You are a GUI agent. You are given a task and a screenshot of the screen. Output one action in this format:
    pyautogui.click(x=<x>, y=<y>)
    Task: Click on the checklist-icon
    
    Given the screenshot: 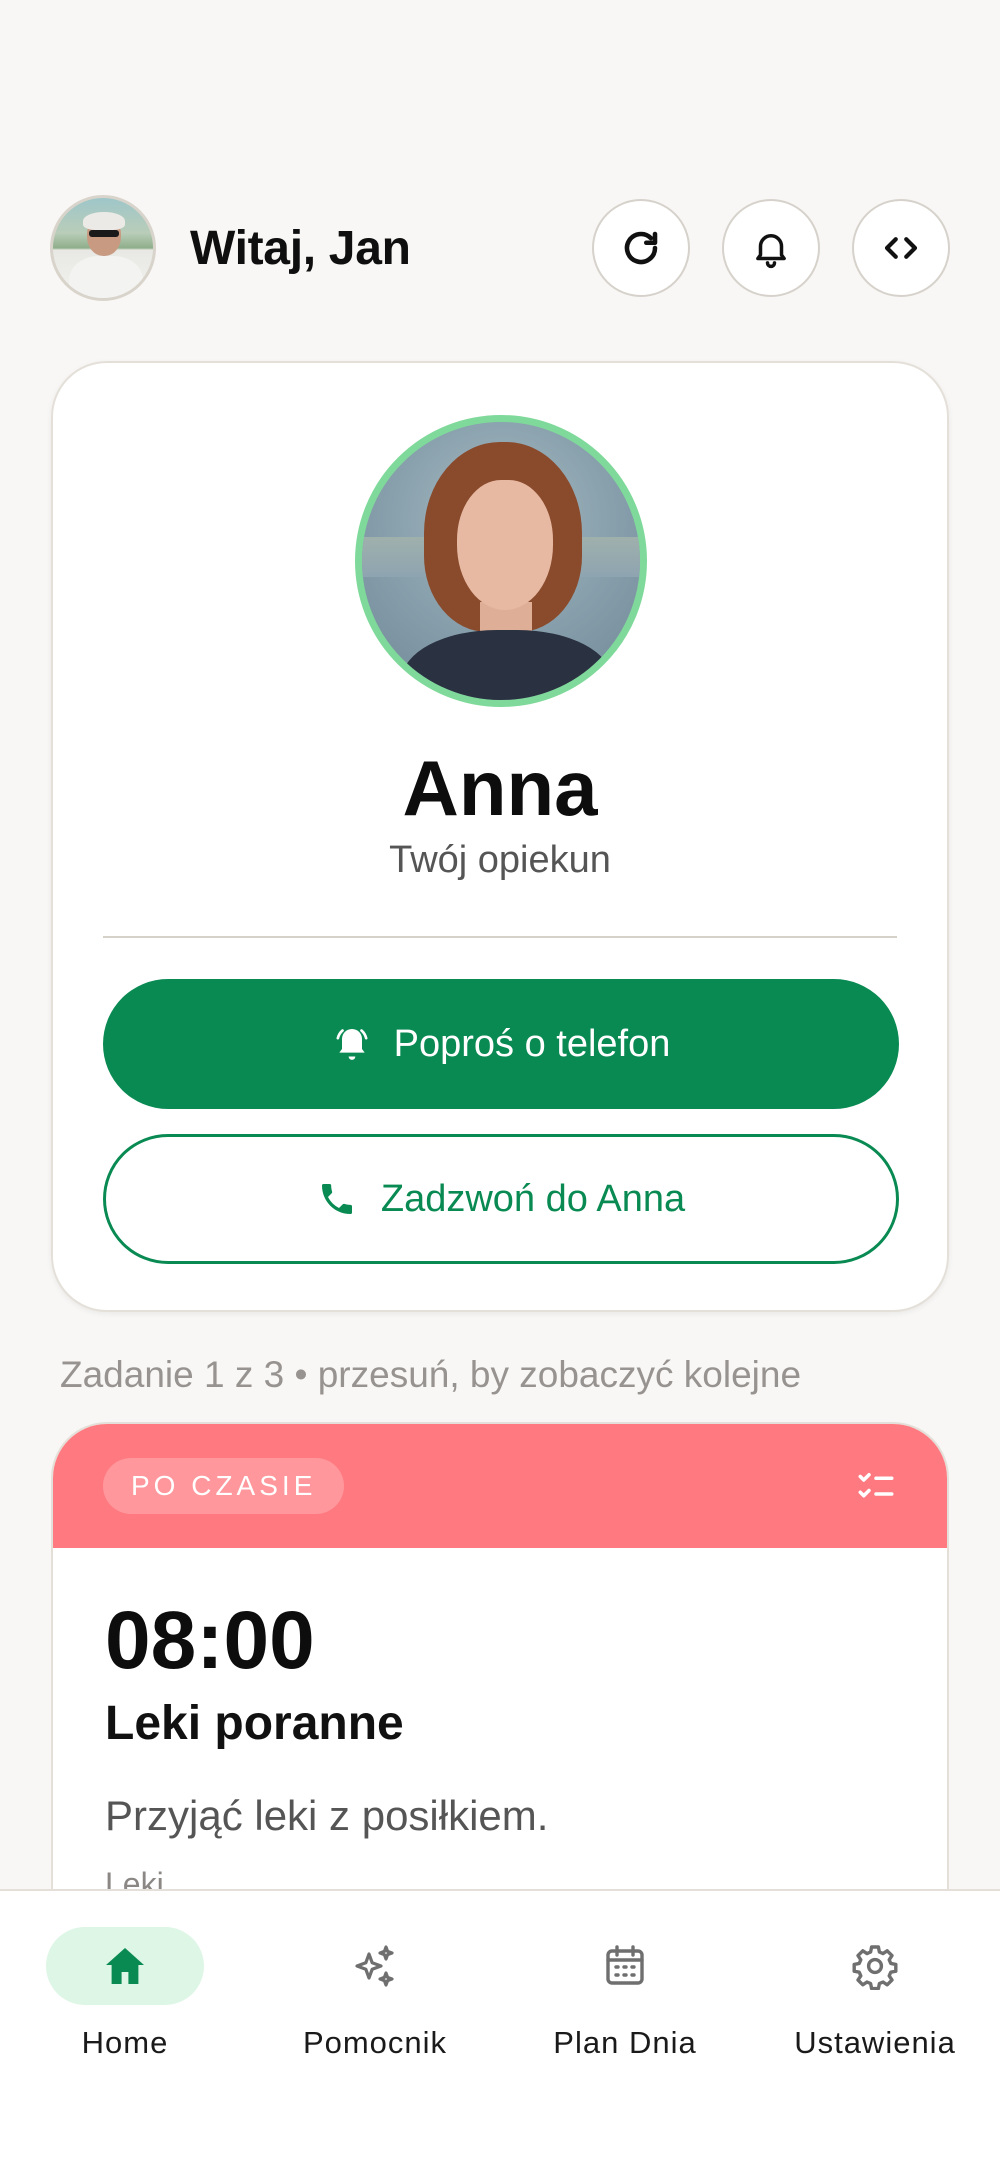 What is the action you would take?
    pyautogui.click(x=876, y=1487)
    